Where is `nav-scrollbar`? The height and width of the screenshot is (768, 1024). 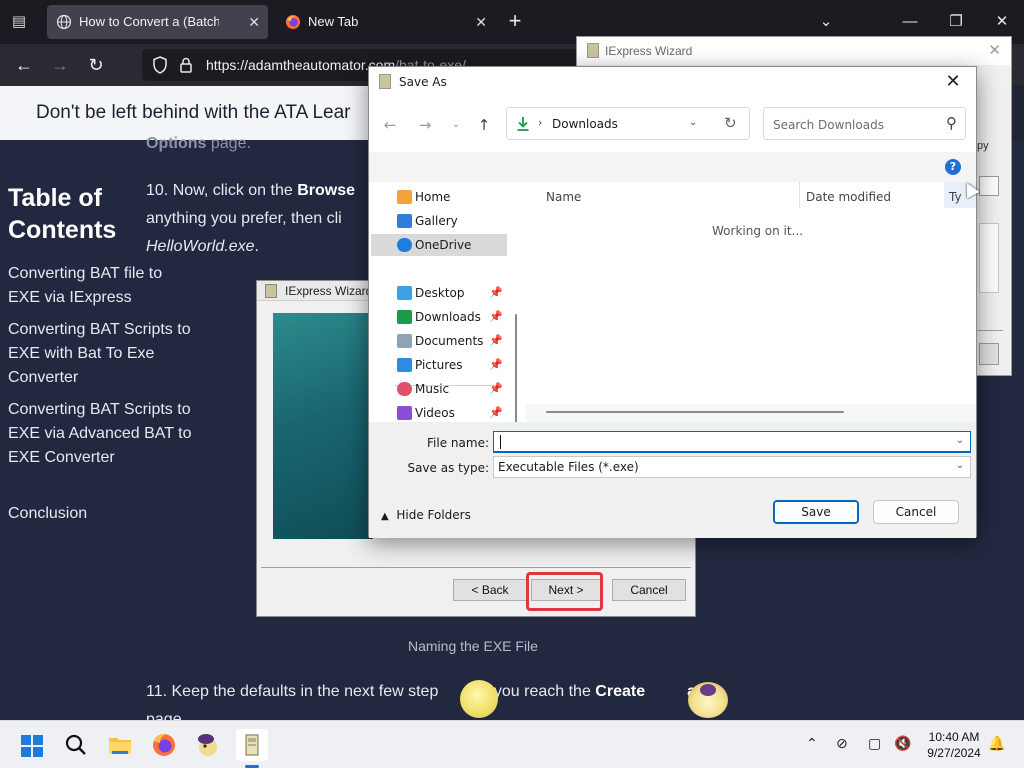
nav-scrollbar is located at coordinates (516, 373).